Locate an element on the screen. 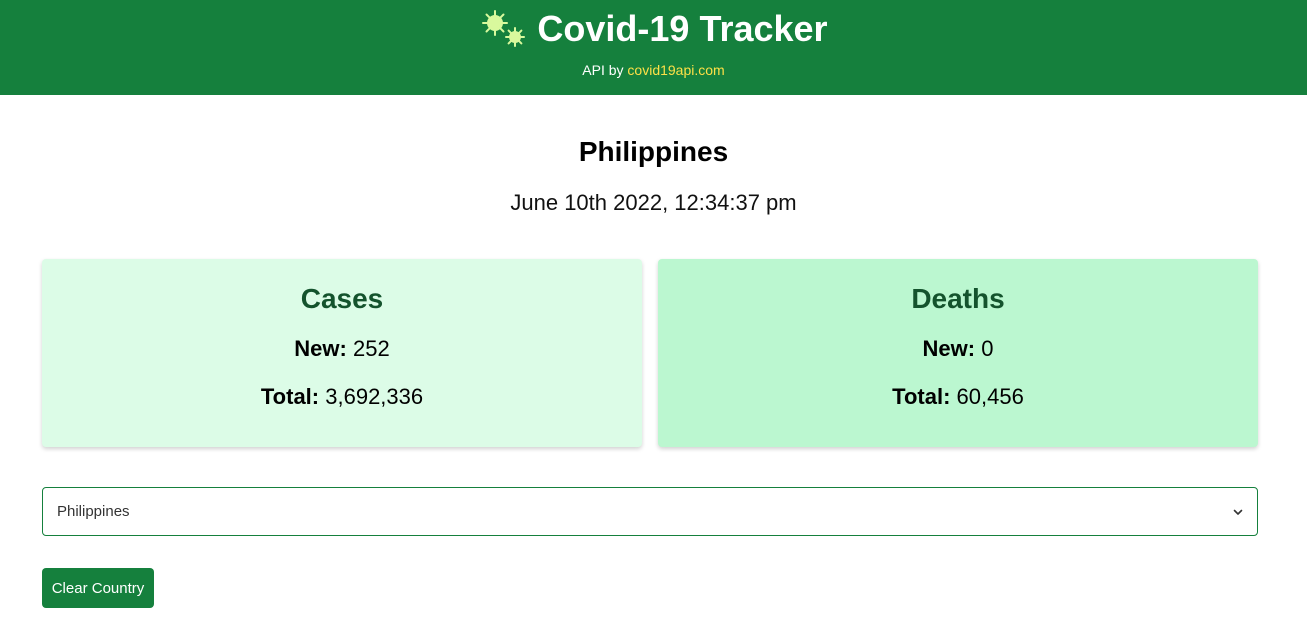 Image resolution: width=1307 pixels, height=633 pixels. cases-new-label: New: is located at coordinates (320, 348).